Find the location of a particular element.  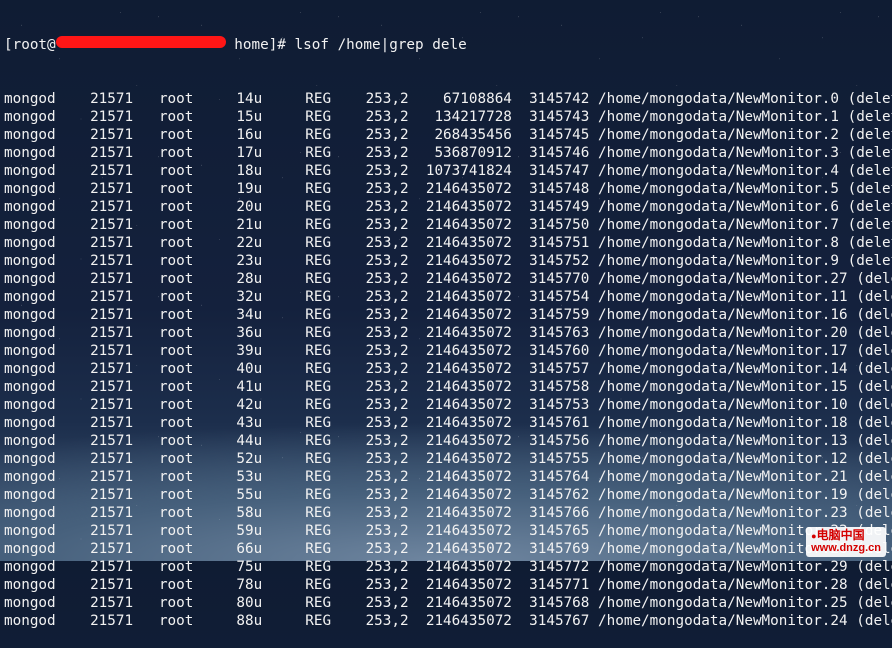

file-name: /home/mongodata/NewMonitor.13 (deleted) is located at coordinates (745, 441).